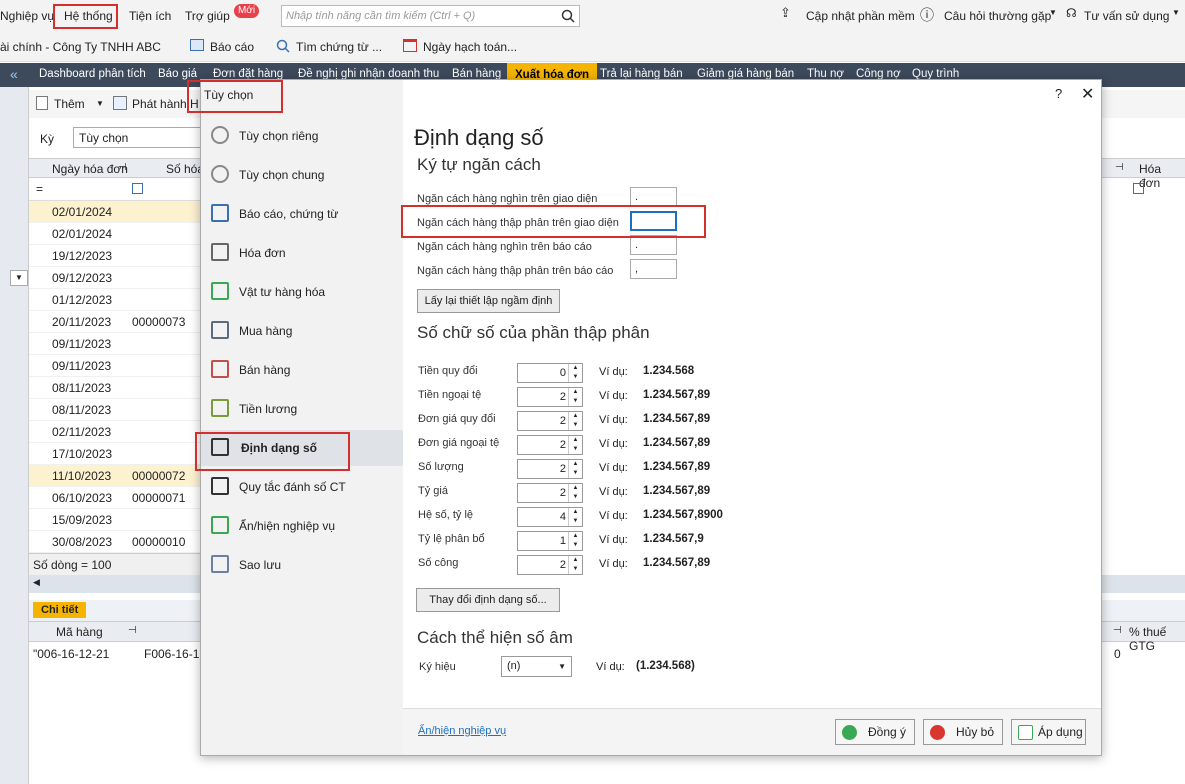 Image resolution: width=1185 pixels, height=784 pixels. Describe the element at coordinates (306, 331) in the screenshot. I see `nav-item-5: Mua hàng` at that location.